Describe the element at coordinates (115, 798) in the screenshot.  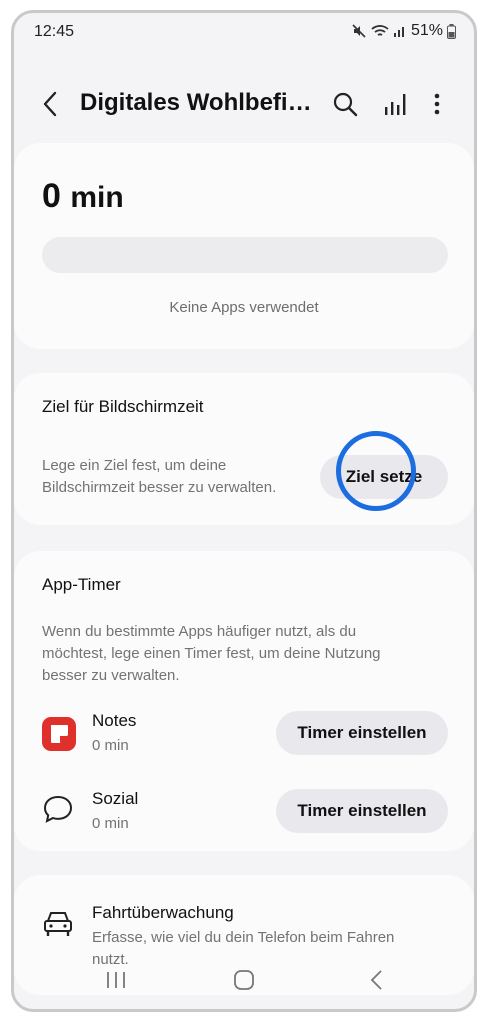
I see `app-name: Sozial` at that location.